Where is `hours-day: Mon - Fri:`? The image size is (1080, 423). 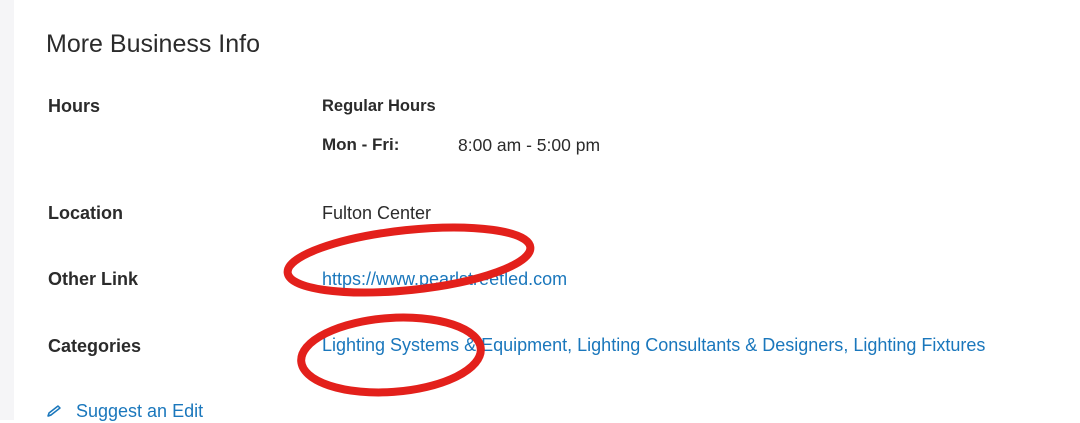 hours-day: Mon - Fri: is located at coordinates (361, 144).